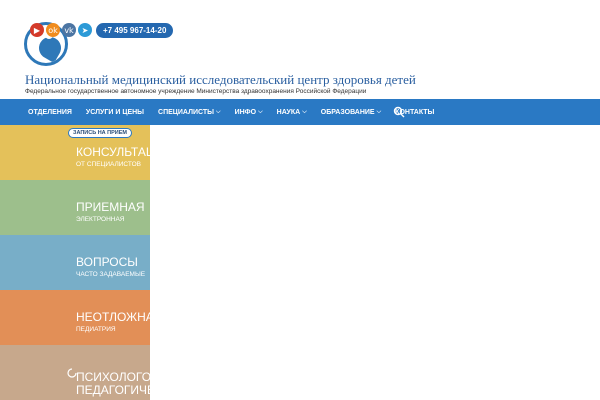 The height and width of the screenshot is (400, 600). What do you see at coordinates (75, 207) in the screenshot?
I see `tile-reception: ПРИЕМНАЯ ЭЛЕКТРОННАЯ` at bounding box center [75, 207].